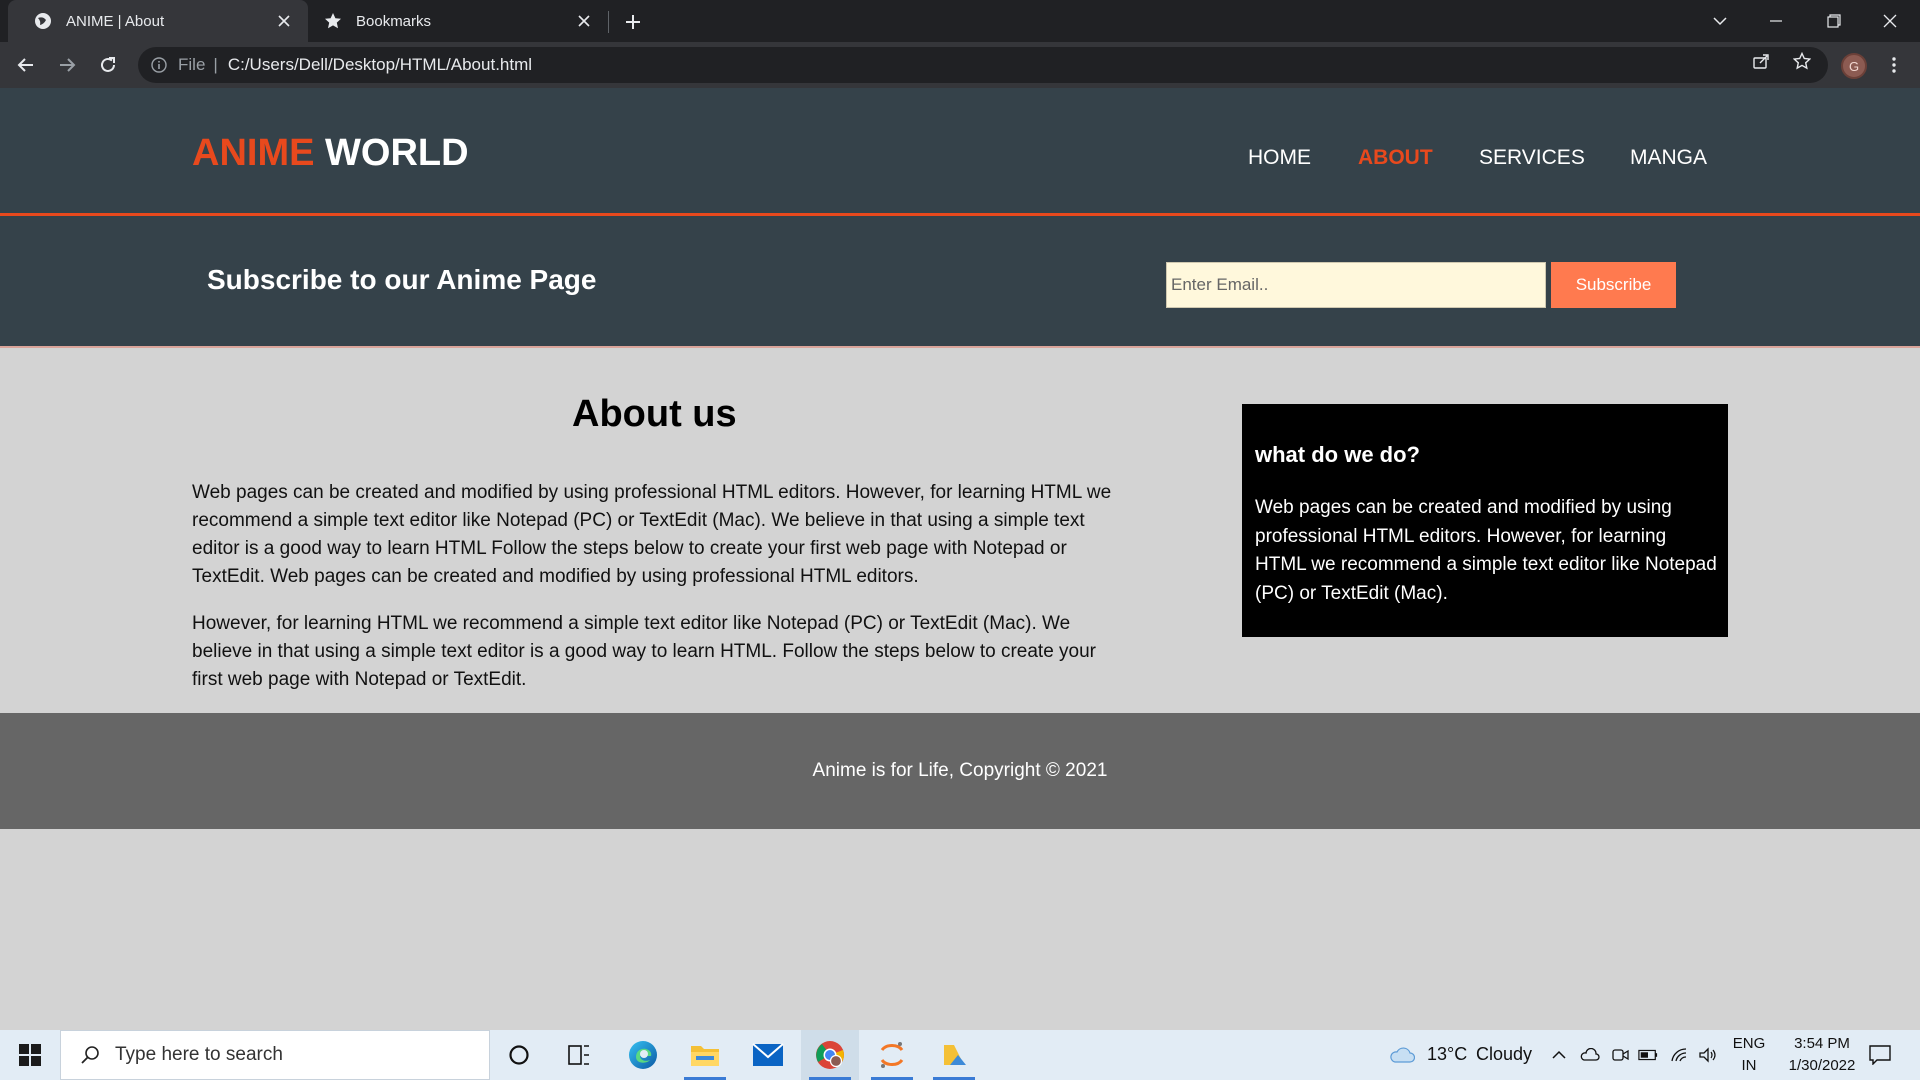 The width and height of the screenshot is (1920, 1080). Describe the element at coordinates (1395, 158) in the screenshot. I see `nav-about-link: ABOUT` at that location.